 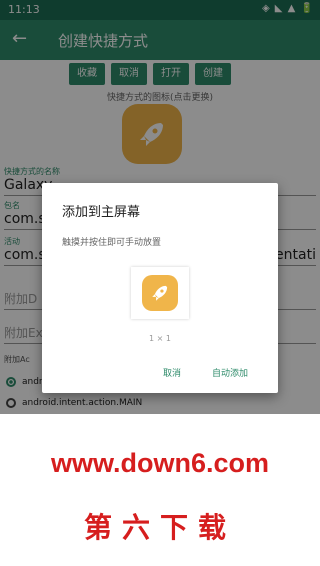 What do you see at coordinates (101, 212) in the screenshot?
I see `dialog-title: 添加到主屏幕` at bounding box center [101, 212].